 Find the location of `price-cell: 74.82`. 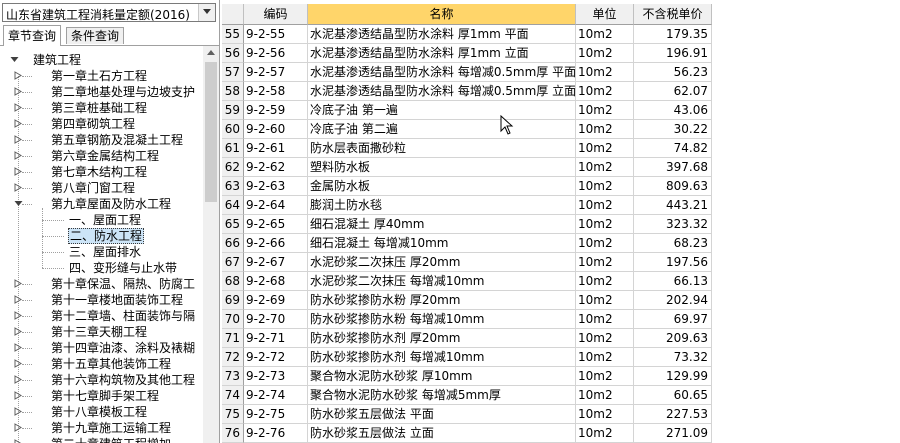

price-cell: 74.82 is located at coordinates (673, 148).